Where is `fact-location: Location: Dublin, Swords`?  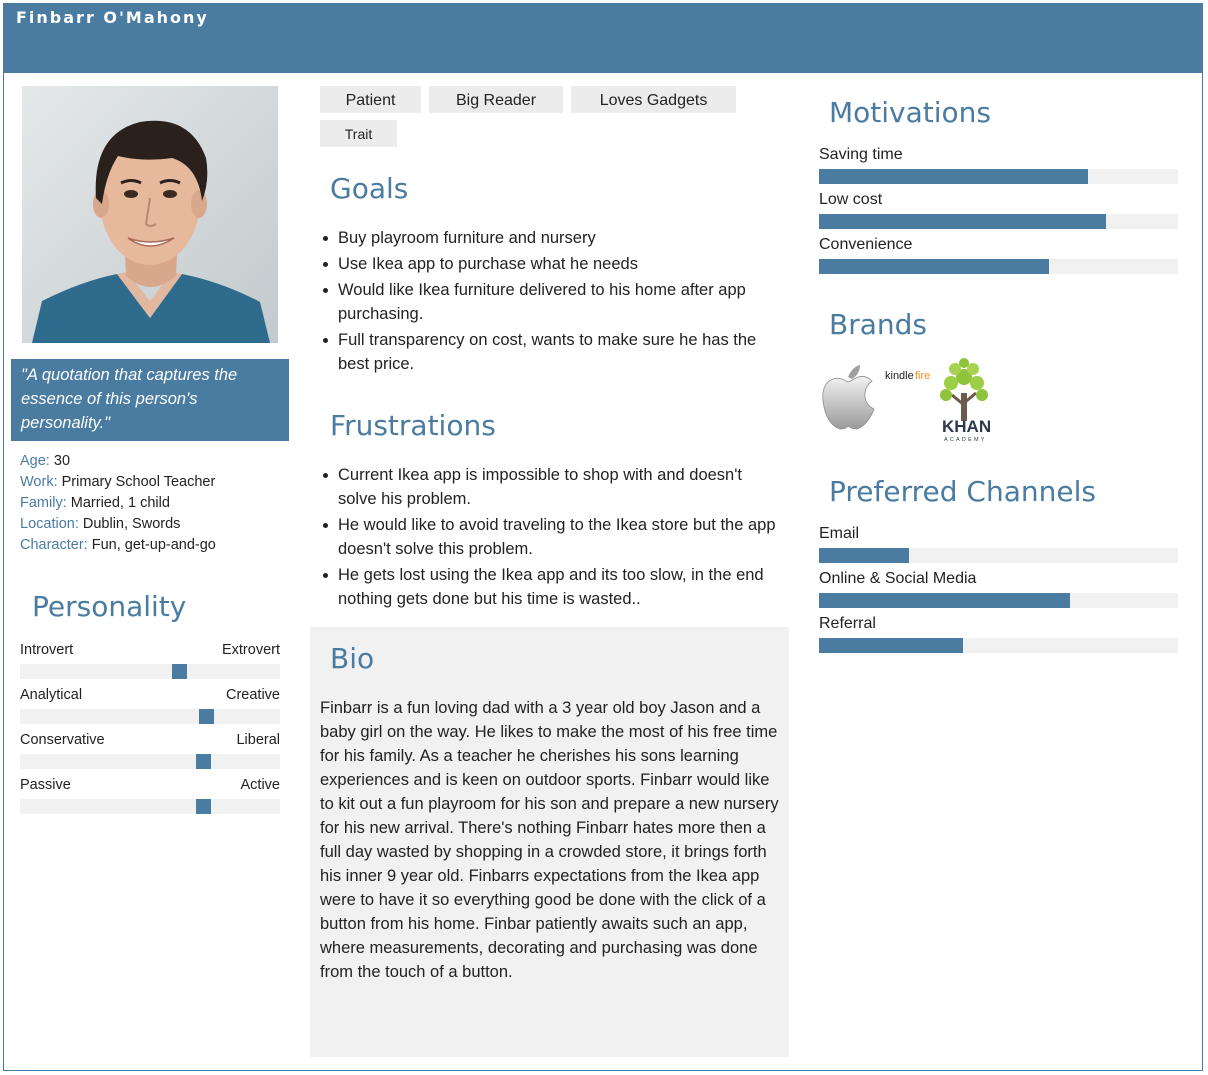
fact-location: Location: Dublin, Swords is located at coordinates (118, 524).